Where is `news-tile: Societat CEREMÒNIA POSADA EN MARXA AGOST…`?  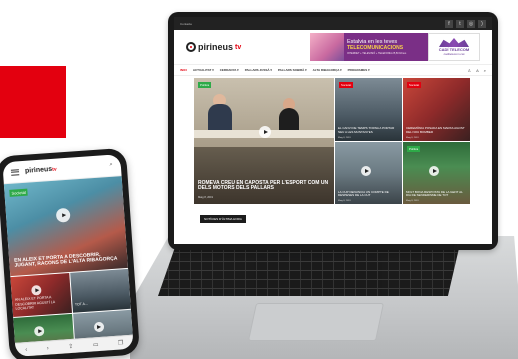 news-tile: Societat CEREMÒNIA POSADA EN MARXA AGOST… is located at coordinates (436, 109).